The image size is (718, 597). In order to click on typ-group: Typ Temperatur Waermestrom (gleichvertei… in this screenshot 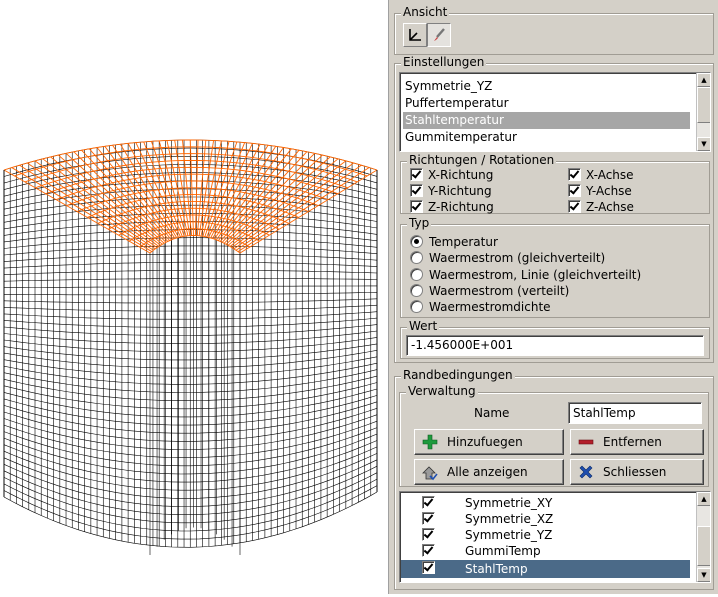, I will do `click(555, 267)`.